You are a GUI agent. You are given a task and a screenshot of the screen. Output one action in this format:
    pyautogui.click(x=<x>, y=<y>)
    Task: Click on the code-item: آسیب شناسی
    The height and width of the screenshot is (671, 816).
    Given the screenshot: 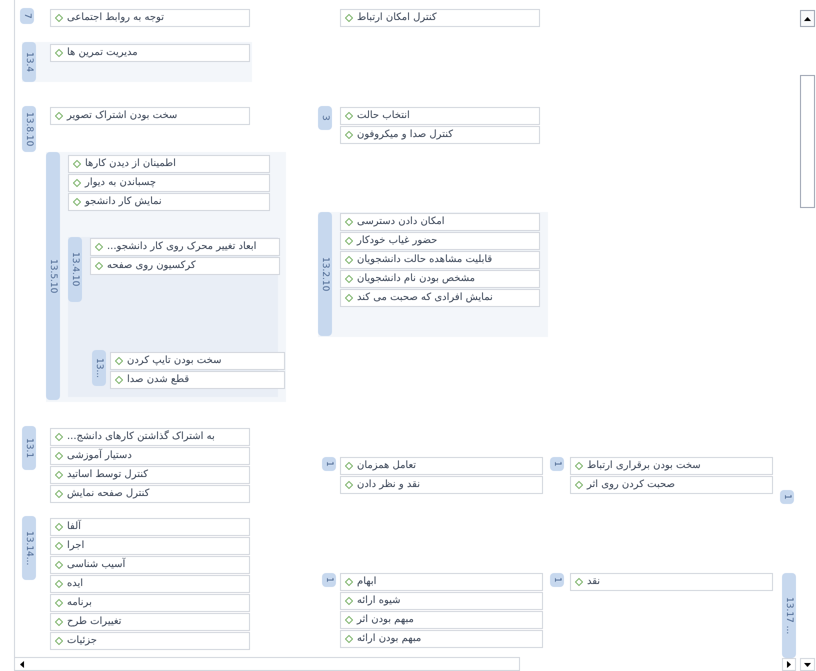 What is the action you would take?
    pyautogui.click(x=150, y=565)
    